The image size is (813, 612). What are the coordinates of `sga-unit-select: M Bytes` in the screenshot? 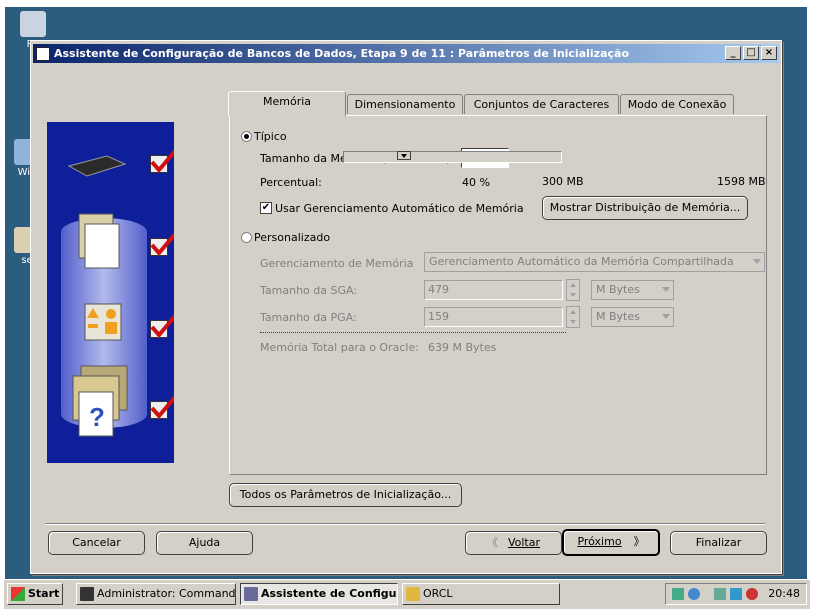 It's located at (632, 290).